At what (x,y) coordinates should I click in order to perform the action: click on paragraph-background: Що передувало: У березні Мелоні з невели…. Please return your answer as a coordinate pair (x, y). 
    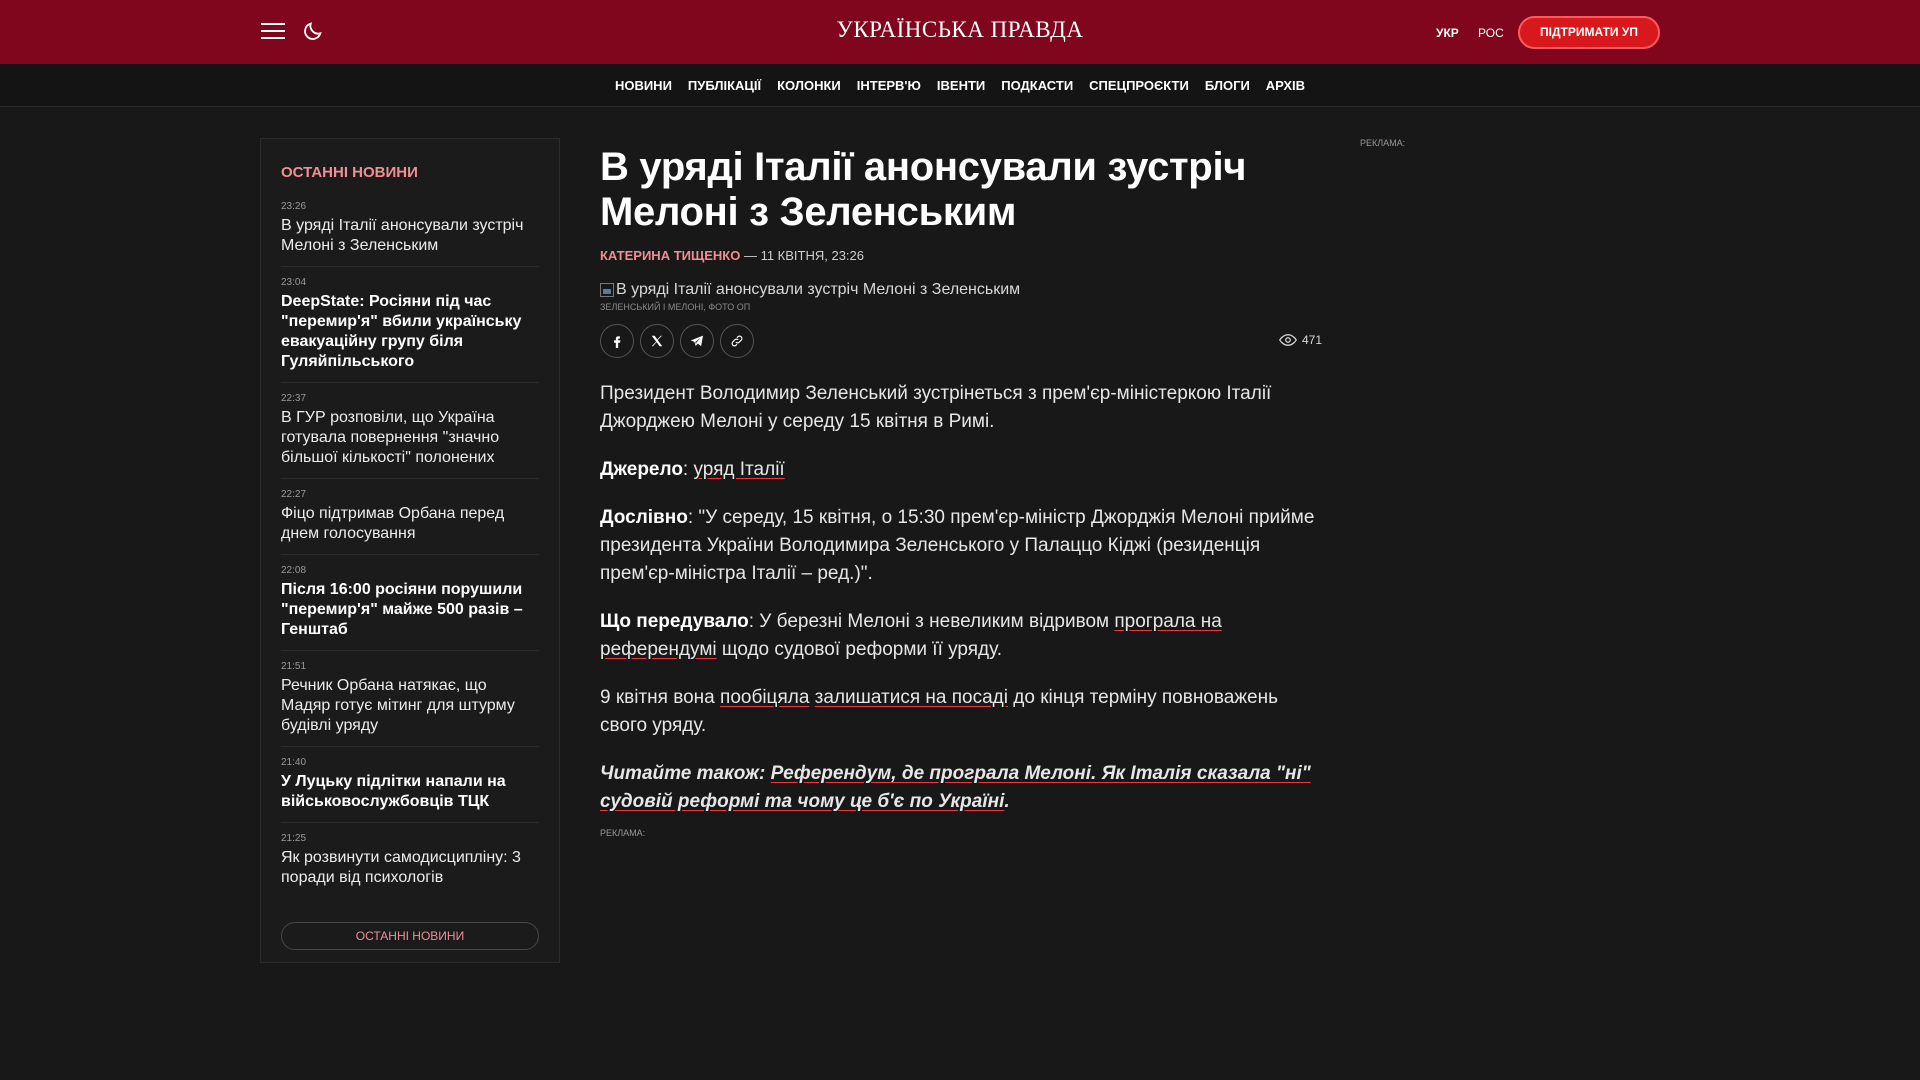
    Looking at the image, I should click on (961, 636).